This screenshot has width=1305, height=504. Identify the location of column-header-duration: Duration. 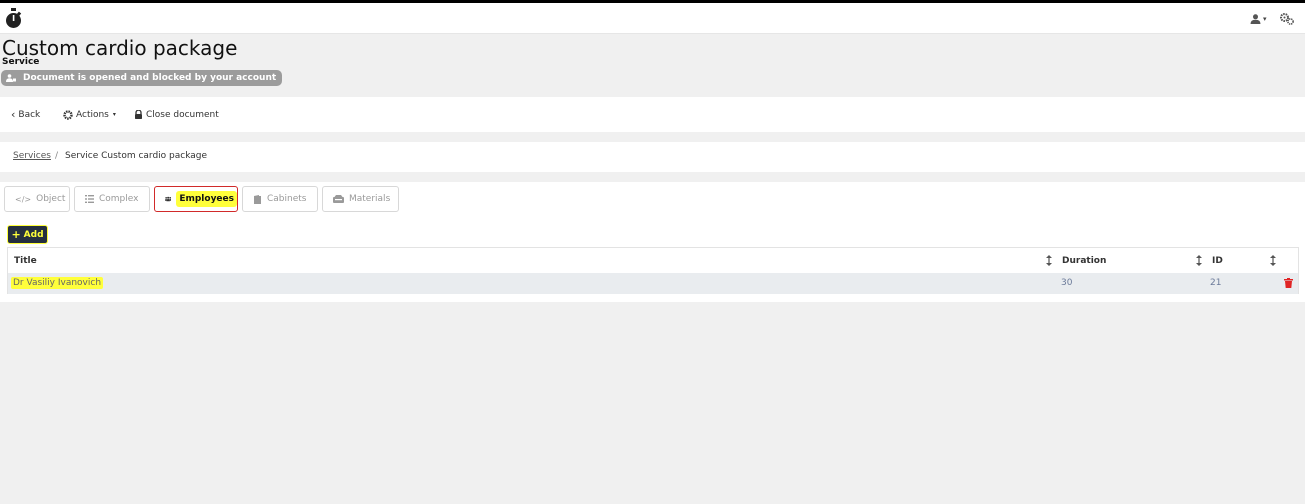
(1084, 261).